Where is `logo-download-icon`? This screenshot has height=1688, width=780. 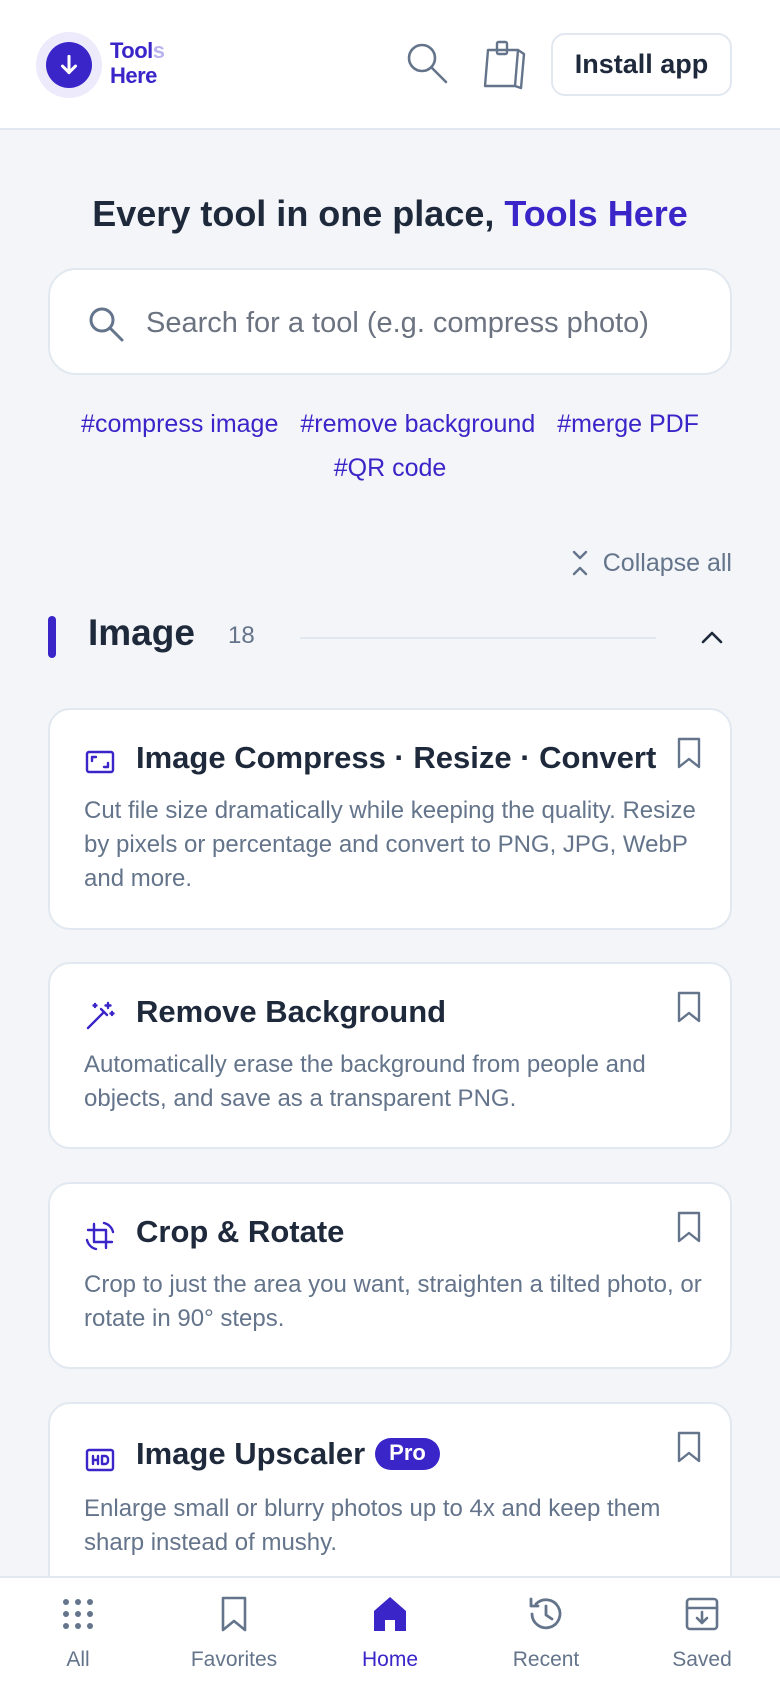
logo-download-icon is located at coordinates (69, 65).